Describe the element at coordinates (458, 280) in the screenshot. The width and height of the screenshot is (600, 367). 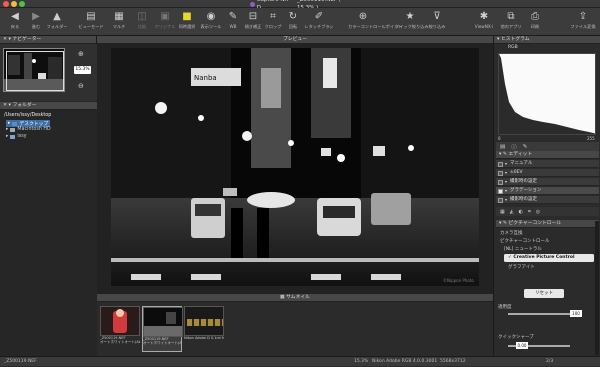
I see `watermark-text: ©Nippon Photo` at that location.